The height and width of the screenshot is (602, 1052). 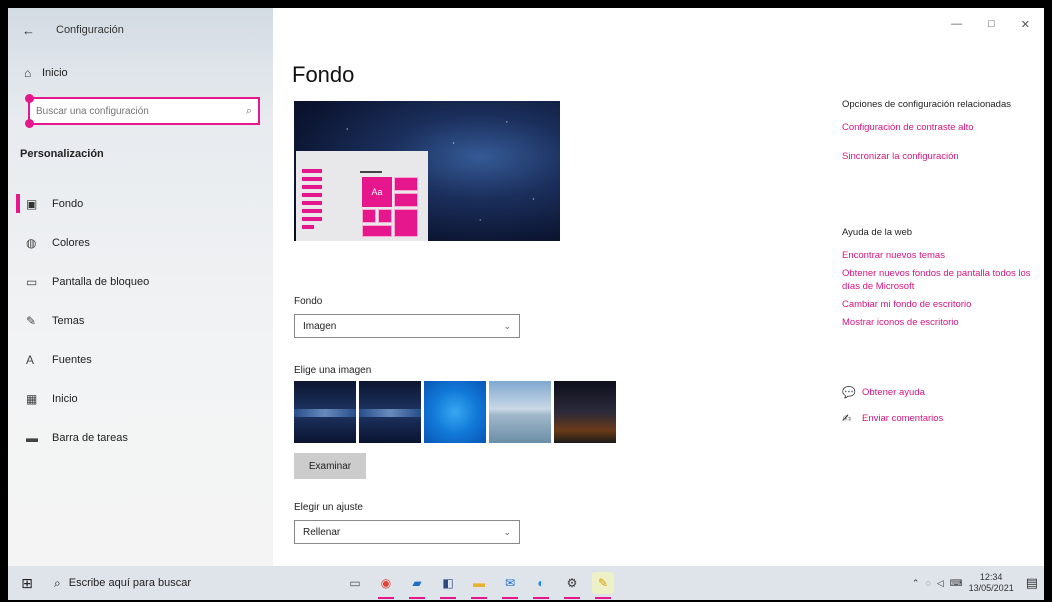 I want to click on settings-gear-icon: ⚙, so click(x=572, y=585).